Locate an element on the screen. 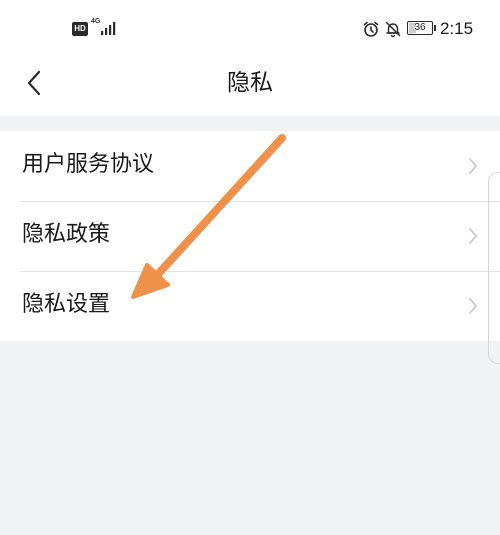 This screenshot has width=500, height=535. status-time: 2:15 is located at coordinates (457, 28).